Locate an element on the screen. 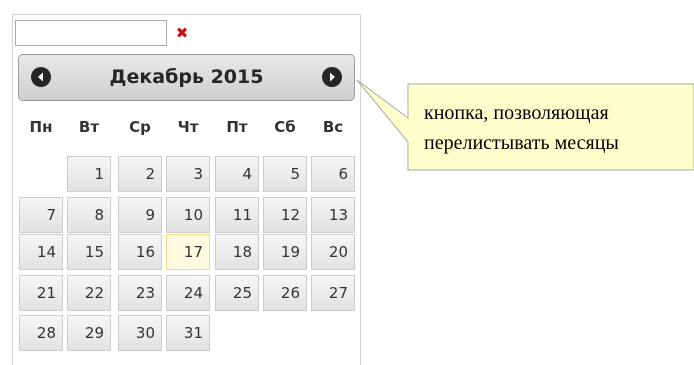  callout-line-1: кнопка, позволяющая is located at coordinates (516, 113).